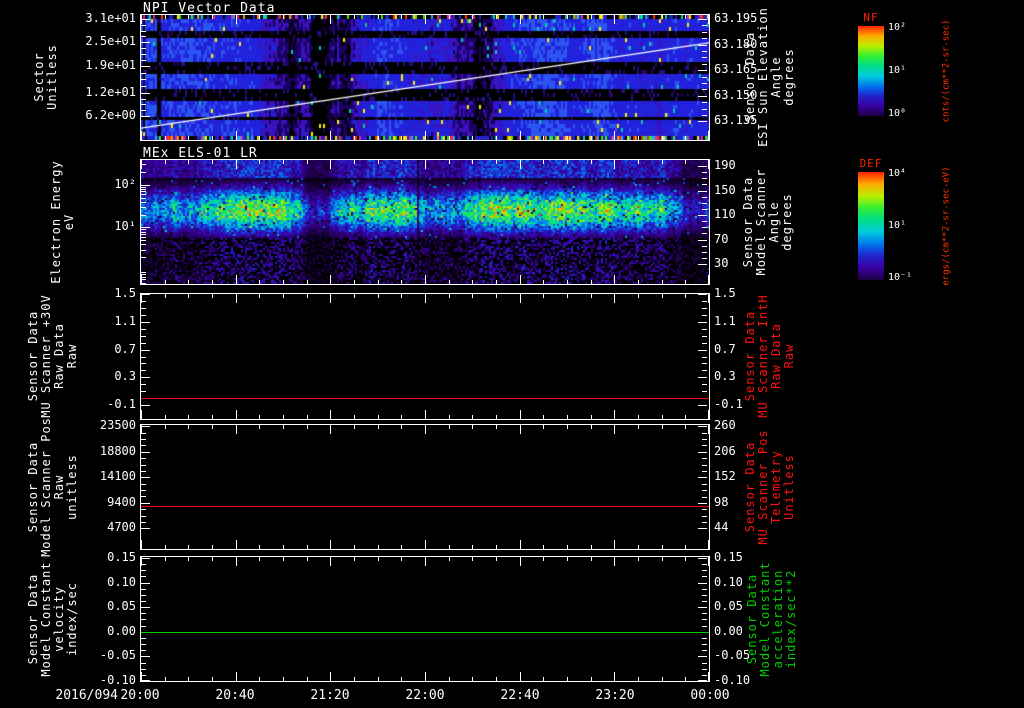  I want to click on y-tick-label: 152, so click(725, 476).